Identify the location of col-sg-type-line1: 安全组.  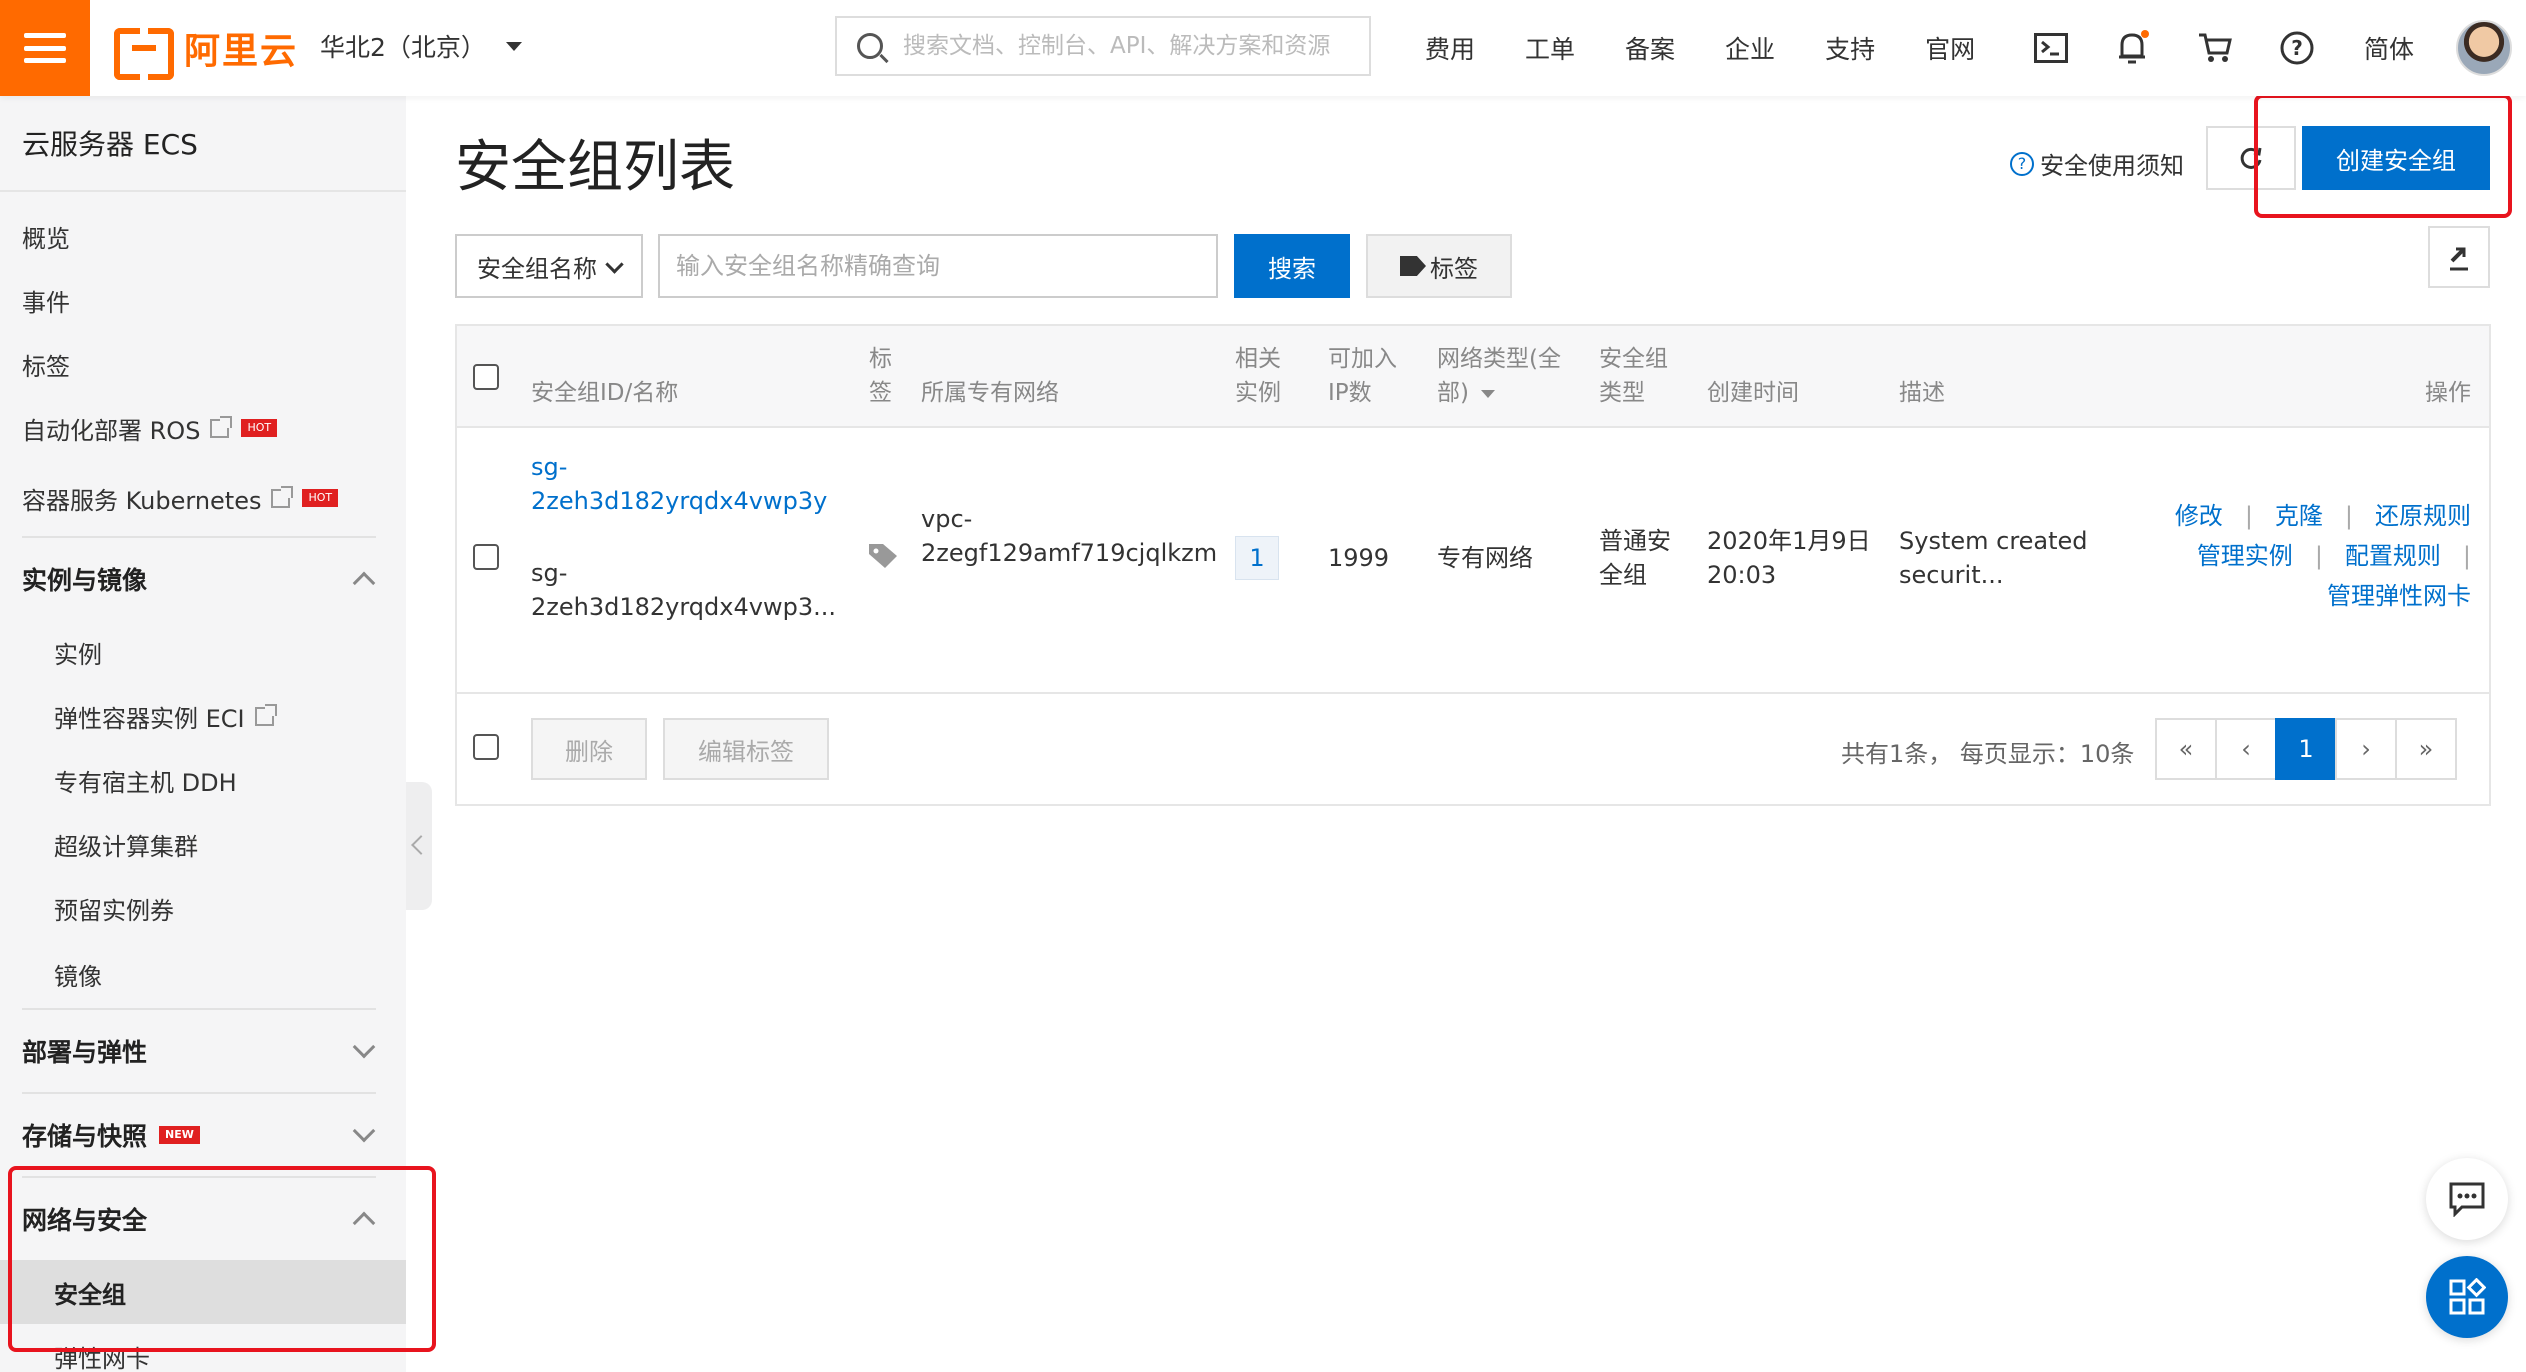
(1633, 359).